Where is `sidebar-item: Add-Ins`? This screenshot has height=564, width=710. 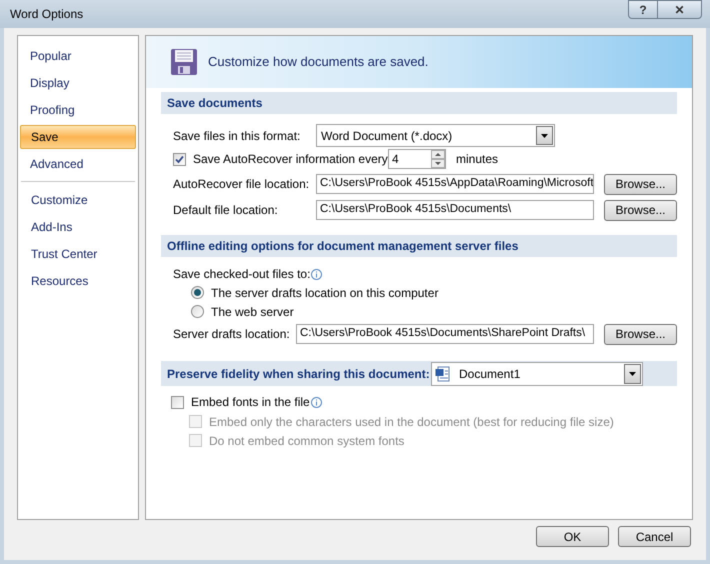 sidebar-item: Add-Ins is located at coordinates (78, 226).